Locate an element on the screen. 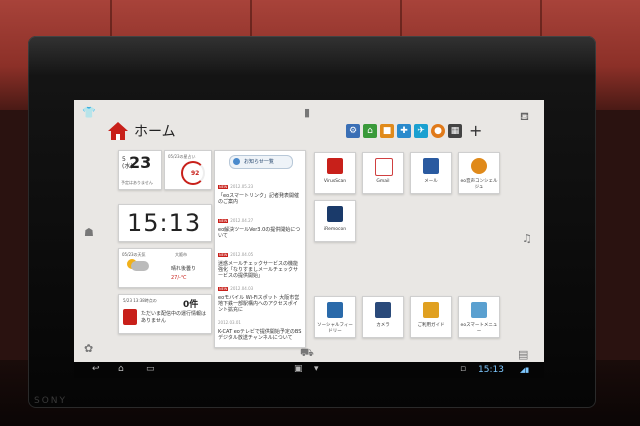 The height and width of the screenshot is (426, 640). app-guide: ご利用ガイド is located at coordinates (431, 317).